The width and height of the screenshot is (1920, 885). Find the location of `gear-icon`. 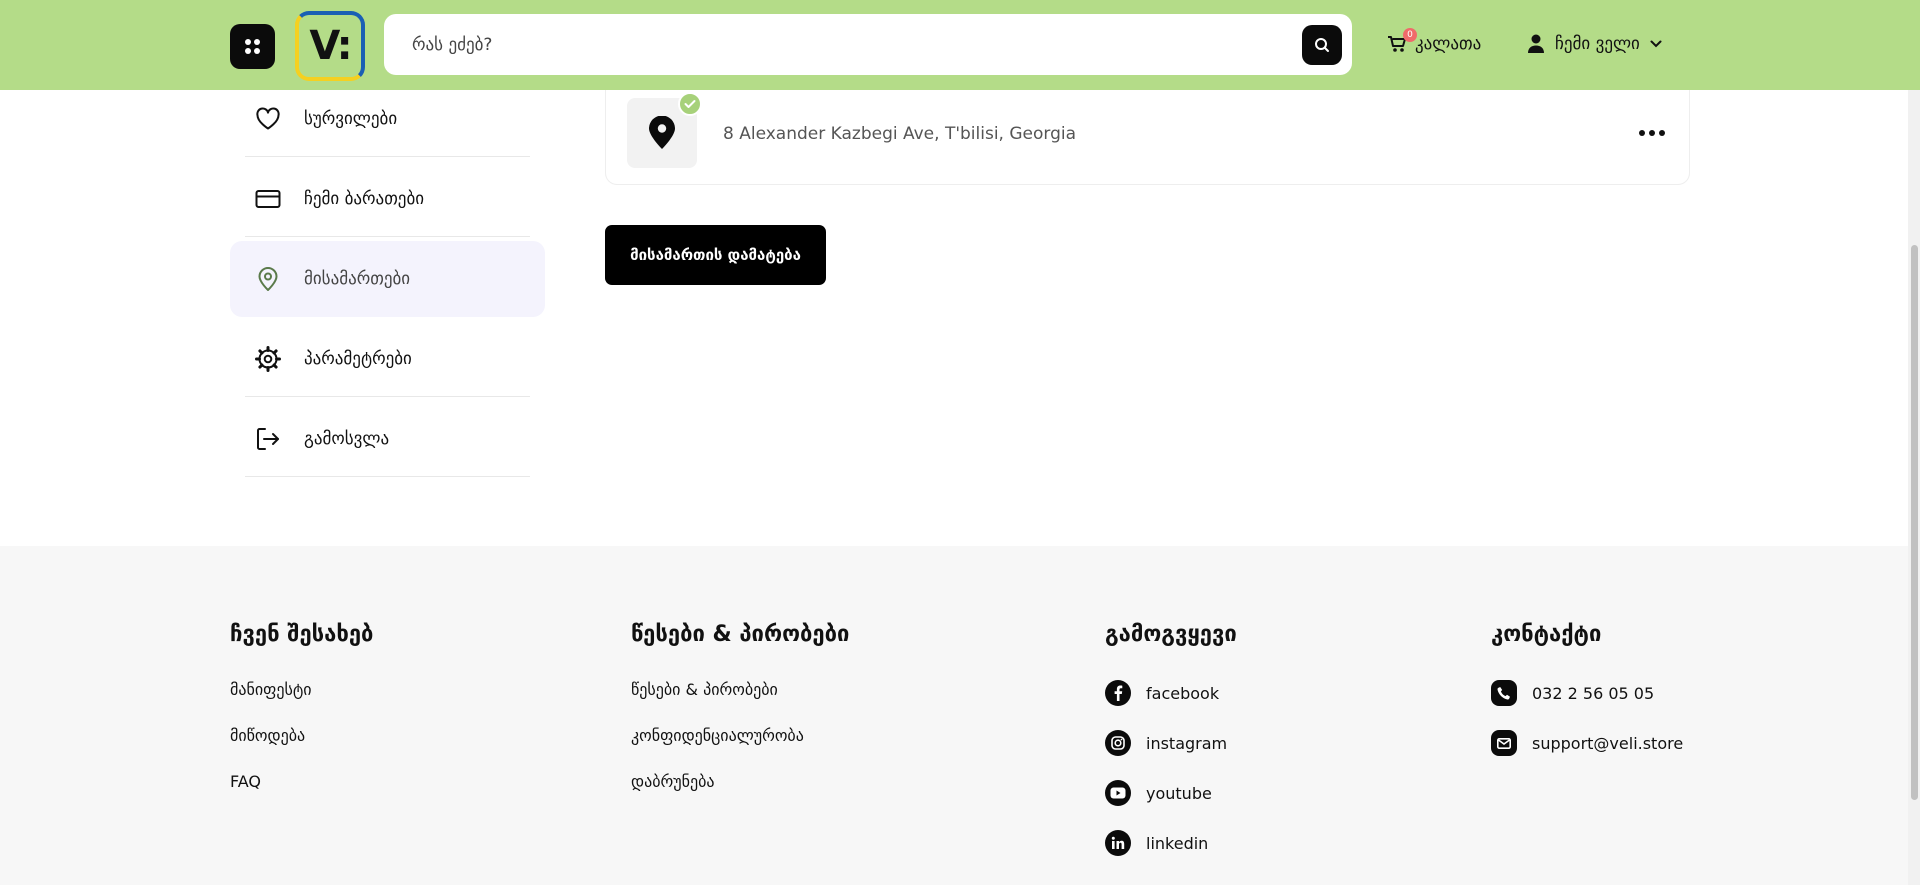

gear-icon is located at coordinates (268, 359).